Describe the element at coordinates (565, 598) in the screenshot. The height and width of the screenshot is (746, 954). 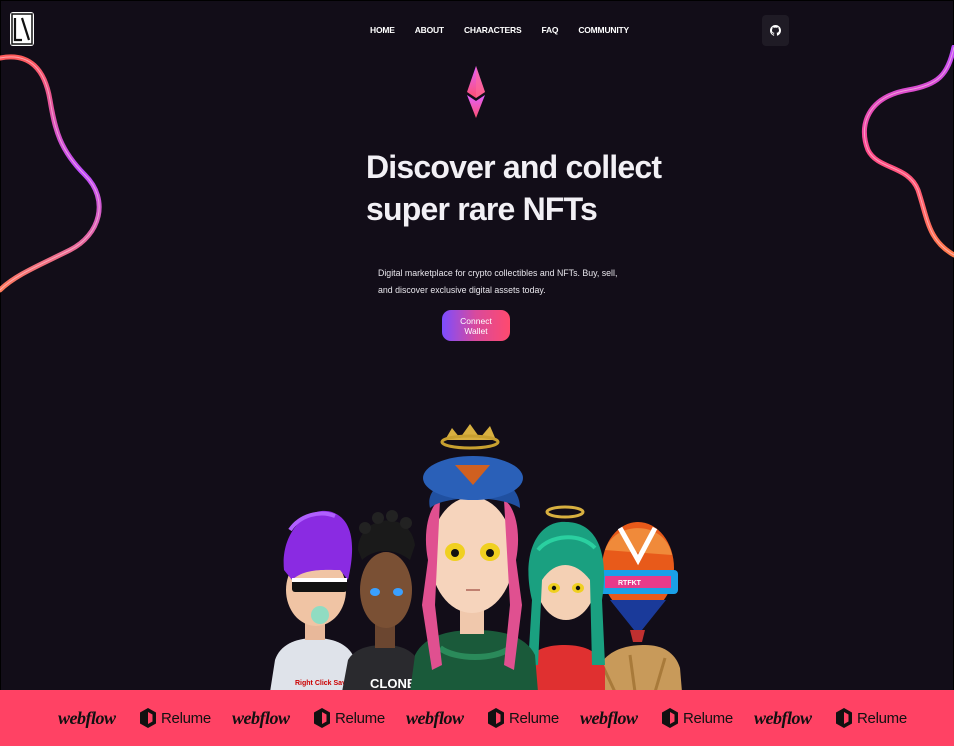
I see `character-green-hair` at that location.